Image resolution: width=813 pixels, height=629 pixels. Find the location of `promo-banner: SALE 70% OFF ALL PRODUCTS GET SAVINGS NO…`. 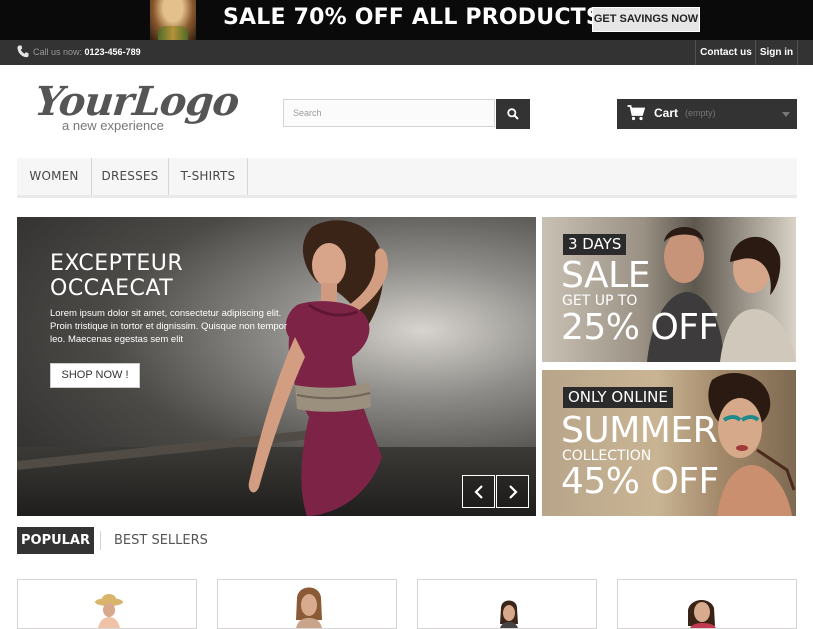

promo-banner: SALE 70% OFF ALL PRODUCTS GET SAVINGS NO… is located at coordinates (406, 20).